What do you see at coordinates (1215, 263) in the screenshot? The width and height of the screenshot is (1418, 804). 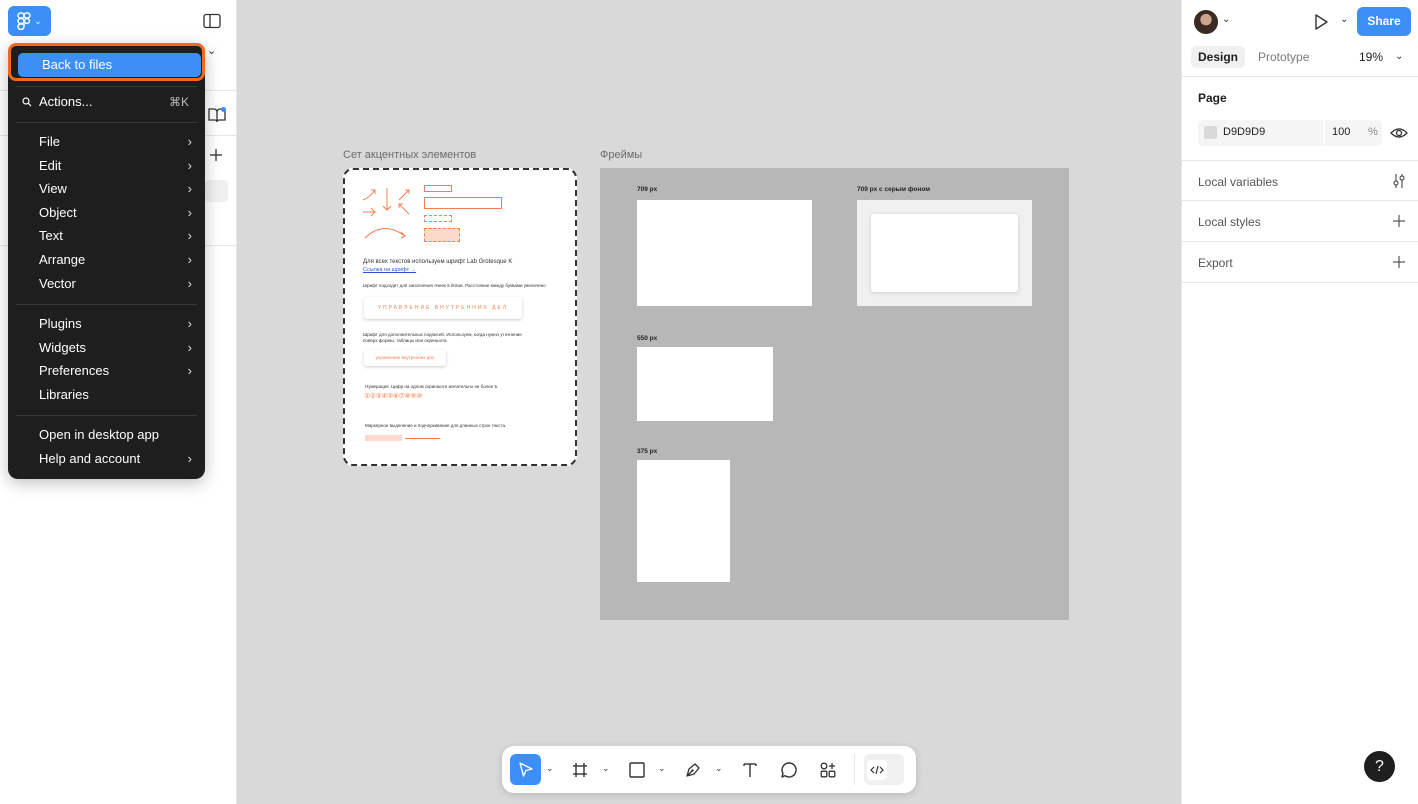 I see `export-label: Export` at bounding box center [1215, 263].